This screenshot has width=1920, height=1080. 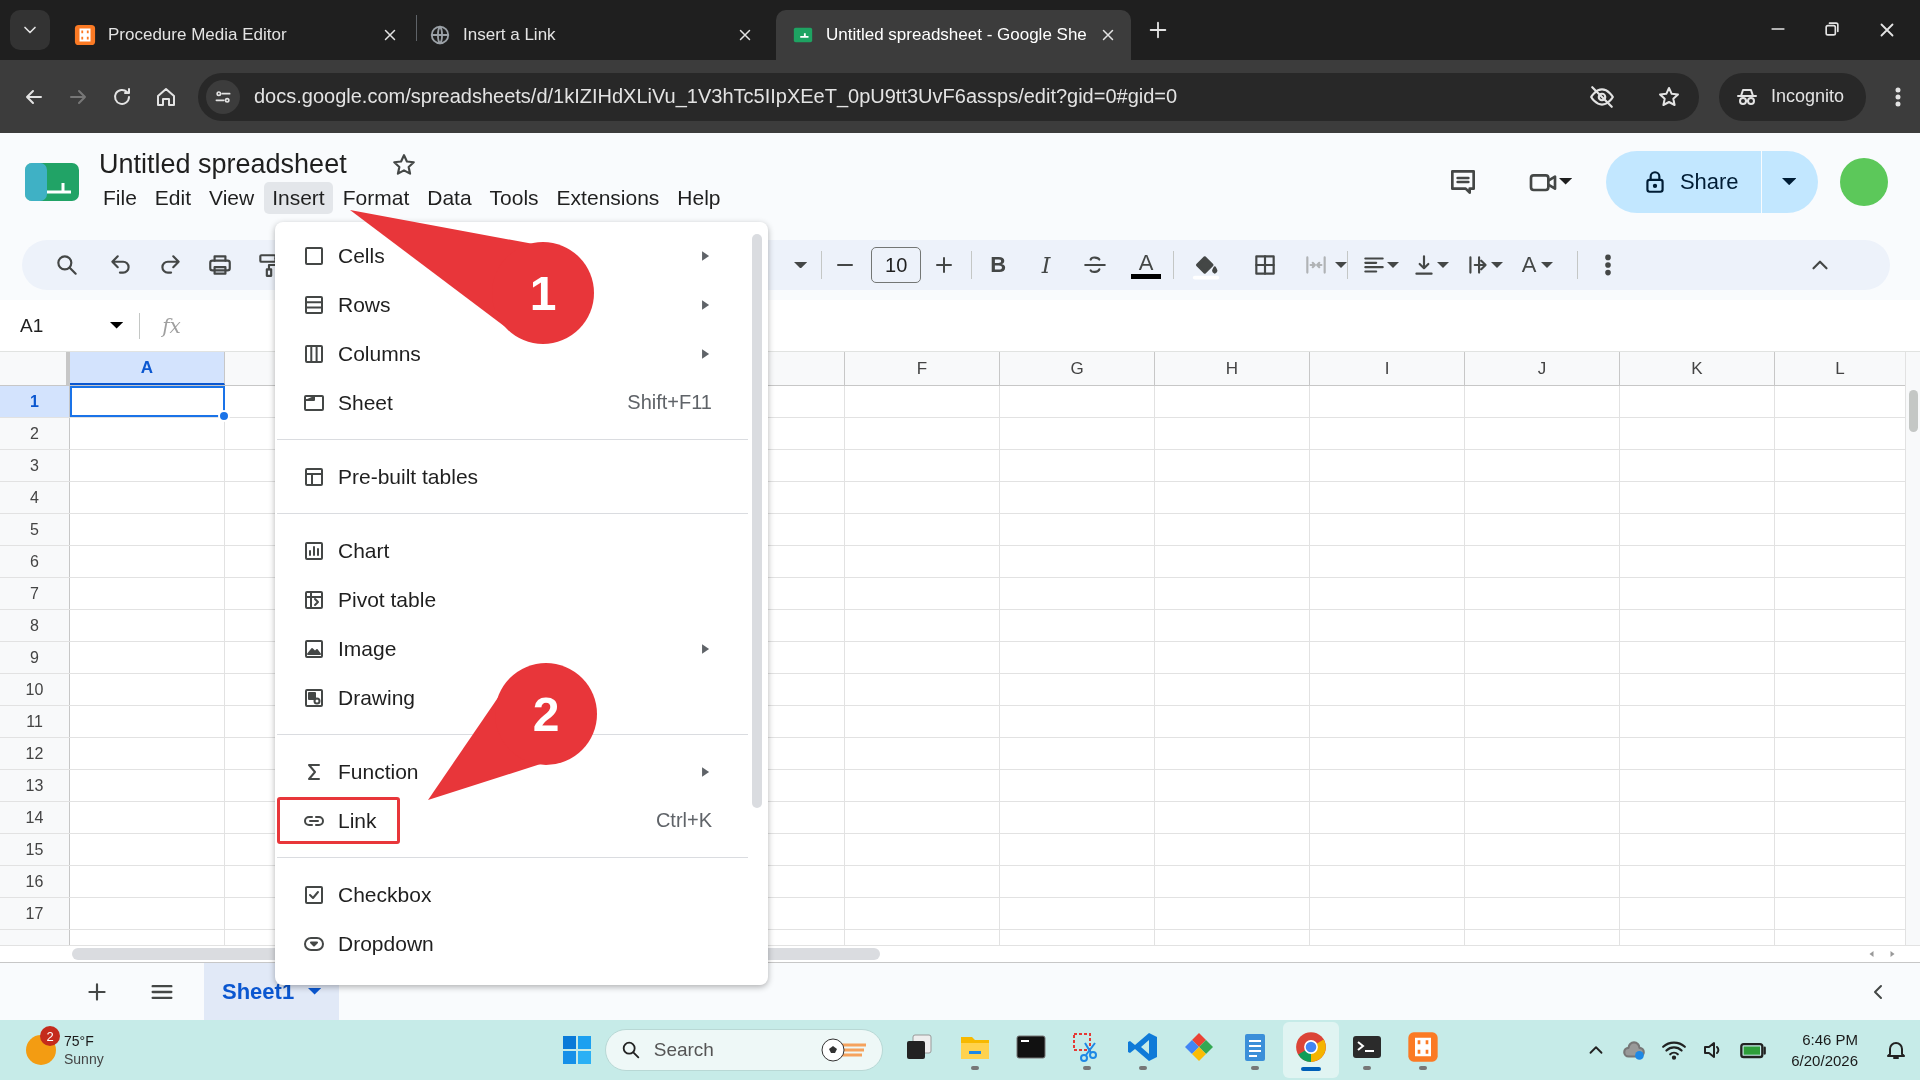 What do you see at coordinates (1387, 368) in the screenshot?
I see `column-header: I` at bounding box center [1387, 368].